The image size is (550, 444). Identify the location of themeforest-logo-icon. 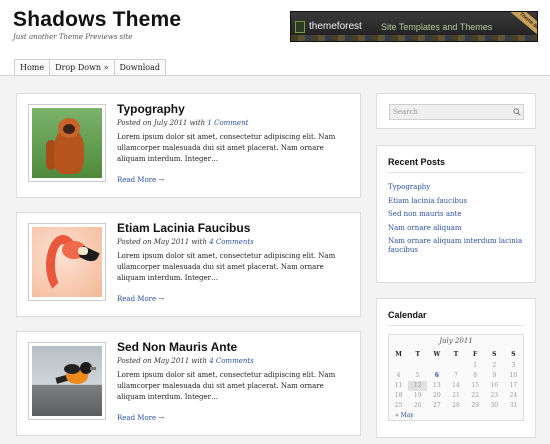
(300, 27).